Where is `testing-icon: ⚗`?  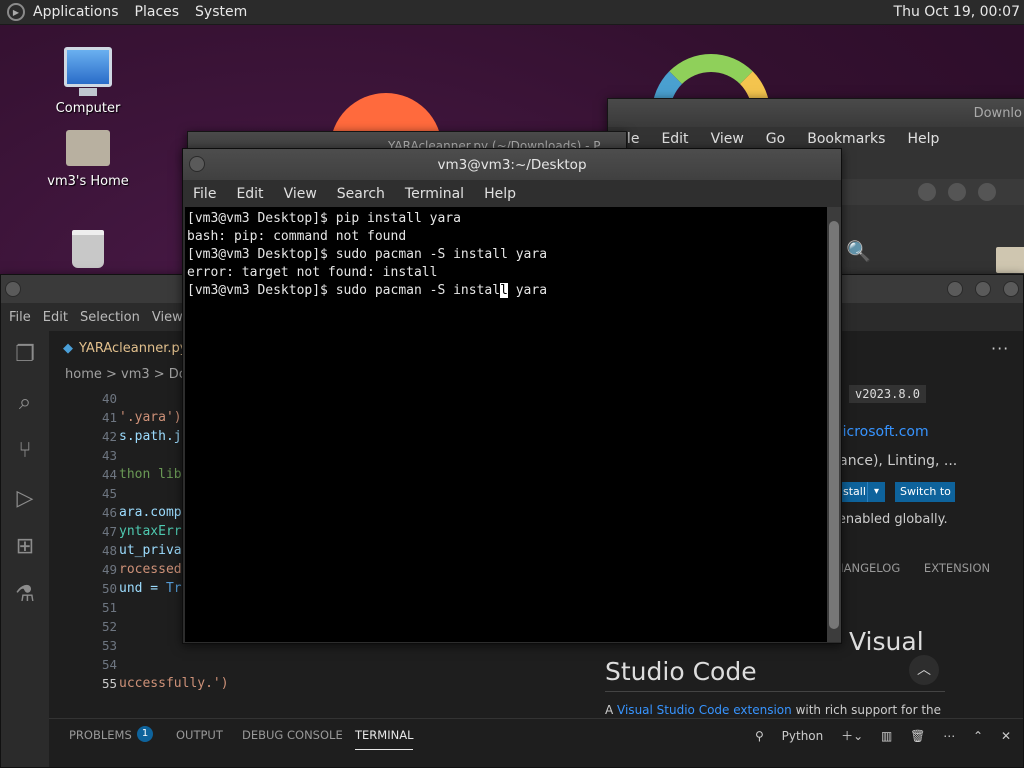
testing-icon: ⚗ is located at coordinates (25, 595).